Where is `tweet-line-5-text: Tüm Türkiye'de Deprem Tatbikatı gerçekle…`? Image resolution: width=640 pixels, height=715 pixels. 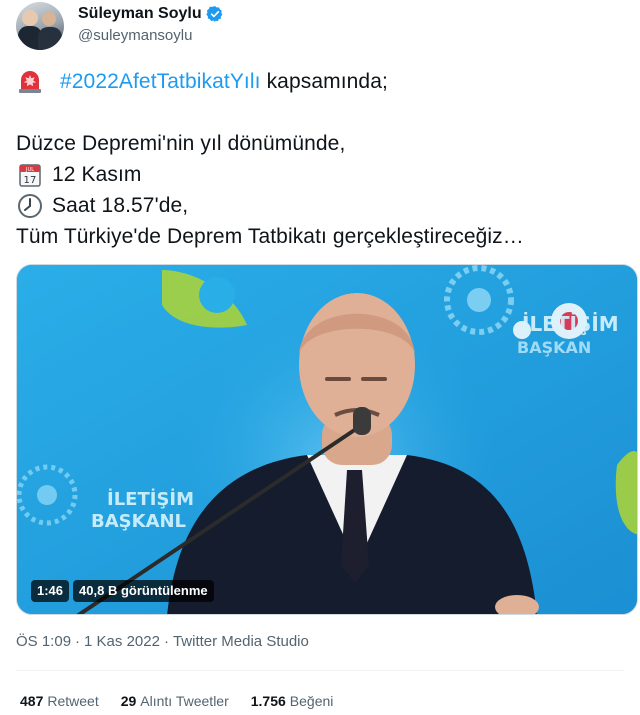 tweet-line-5-text: Tüm Türkiye'de Deprem Tatbikatı gerçekle… is located at coordinates (270, 236).